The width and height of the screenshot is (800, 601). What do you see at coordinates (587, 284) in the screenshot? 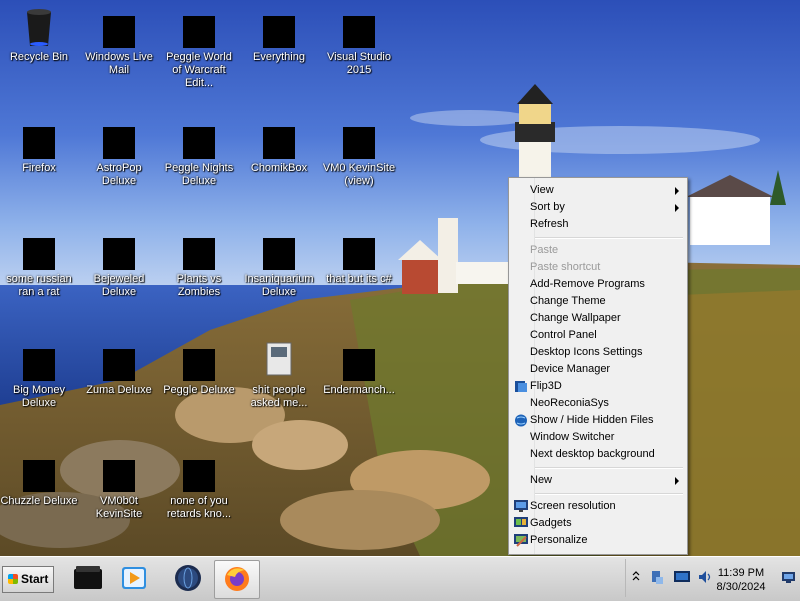
I see `context-menu-item-label: Add-Remove Programs` at bounding box center [587, 284].